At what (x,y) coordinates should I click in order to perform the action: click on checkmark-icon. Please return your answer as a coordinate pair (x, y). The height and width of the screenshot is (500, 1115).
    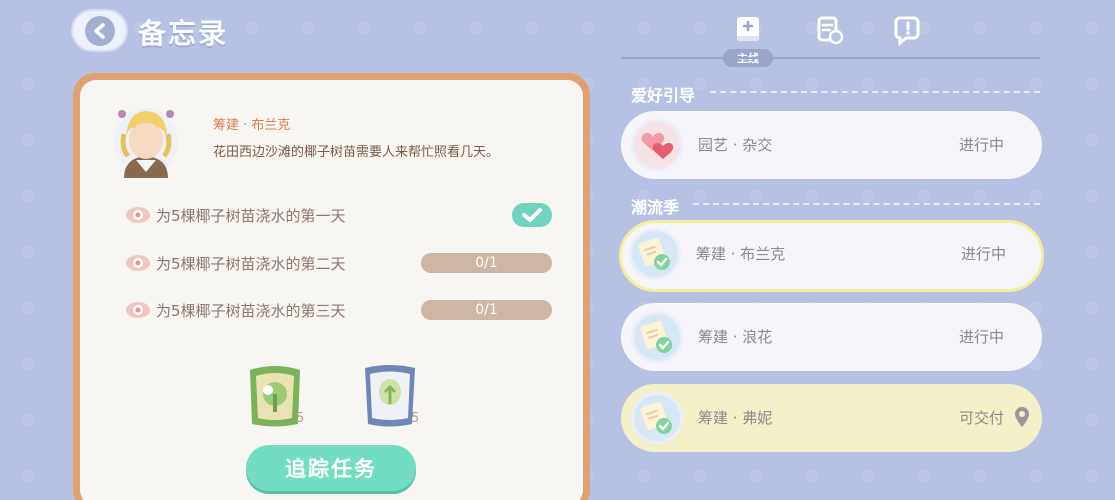
    Looking at the image, I should click on (532, 215).